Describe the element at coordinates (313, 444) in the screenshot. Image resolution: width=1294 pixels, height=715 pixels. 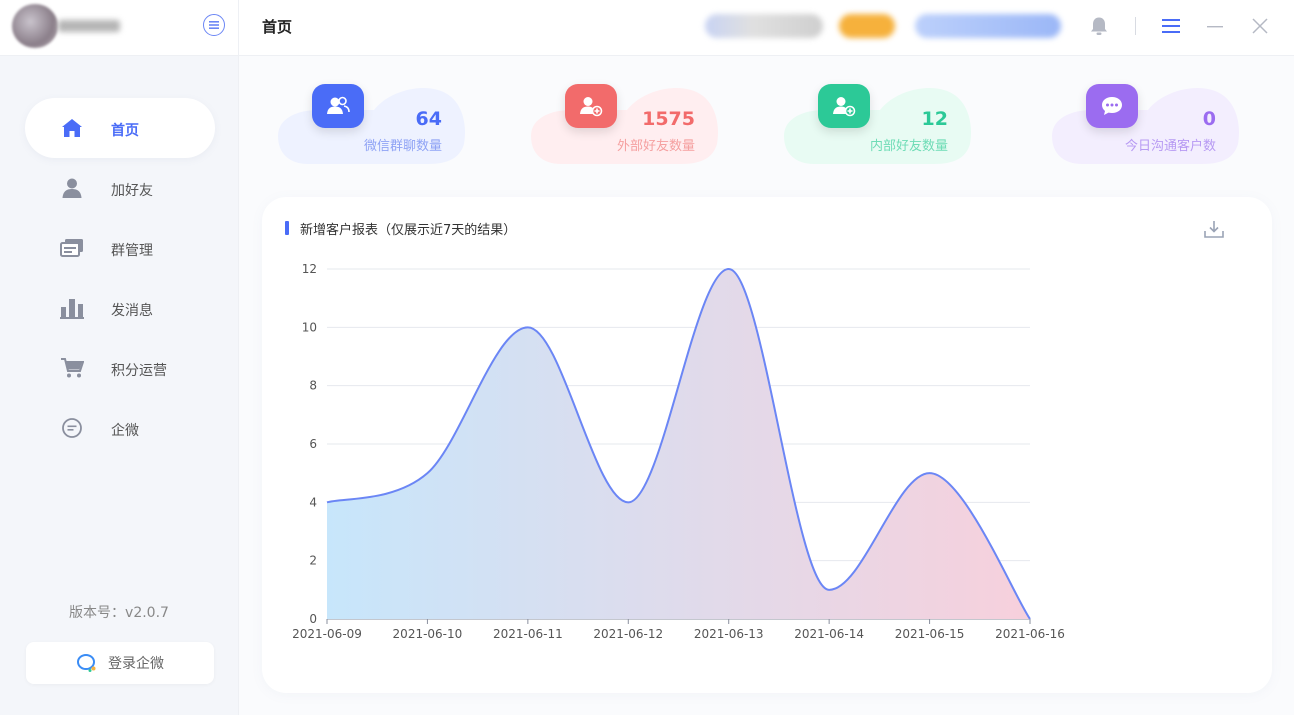
I see `y-tick-label: 6` at that location.